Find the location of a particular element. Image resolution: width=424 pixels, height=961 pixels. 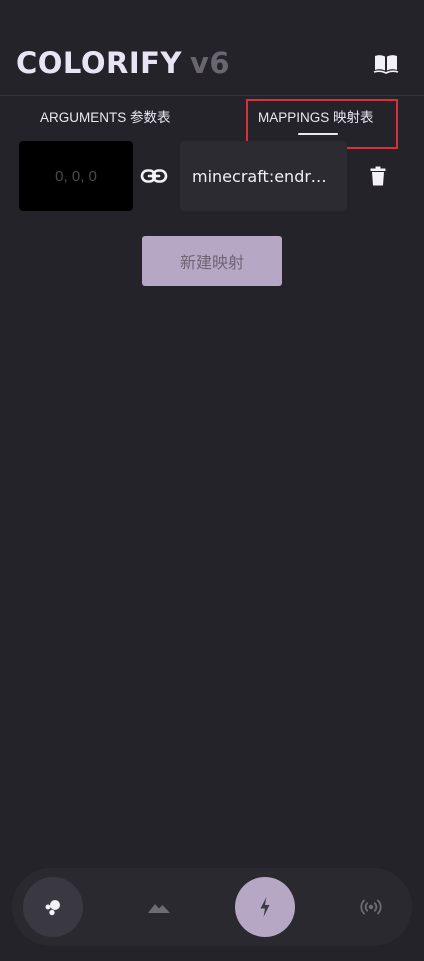

open-book-icon is located at coordinates (386, 64).